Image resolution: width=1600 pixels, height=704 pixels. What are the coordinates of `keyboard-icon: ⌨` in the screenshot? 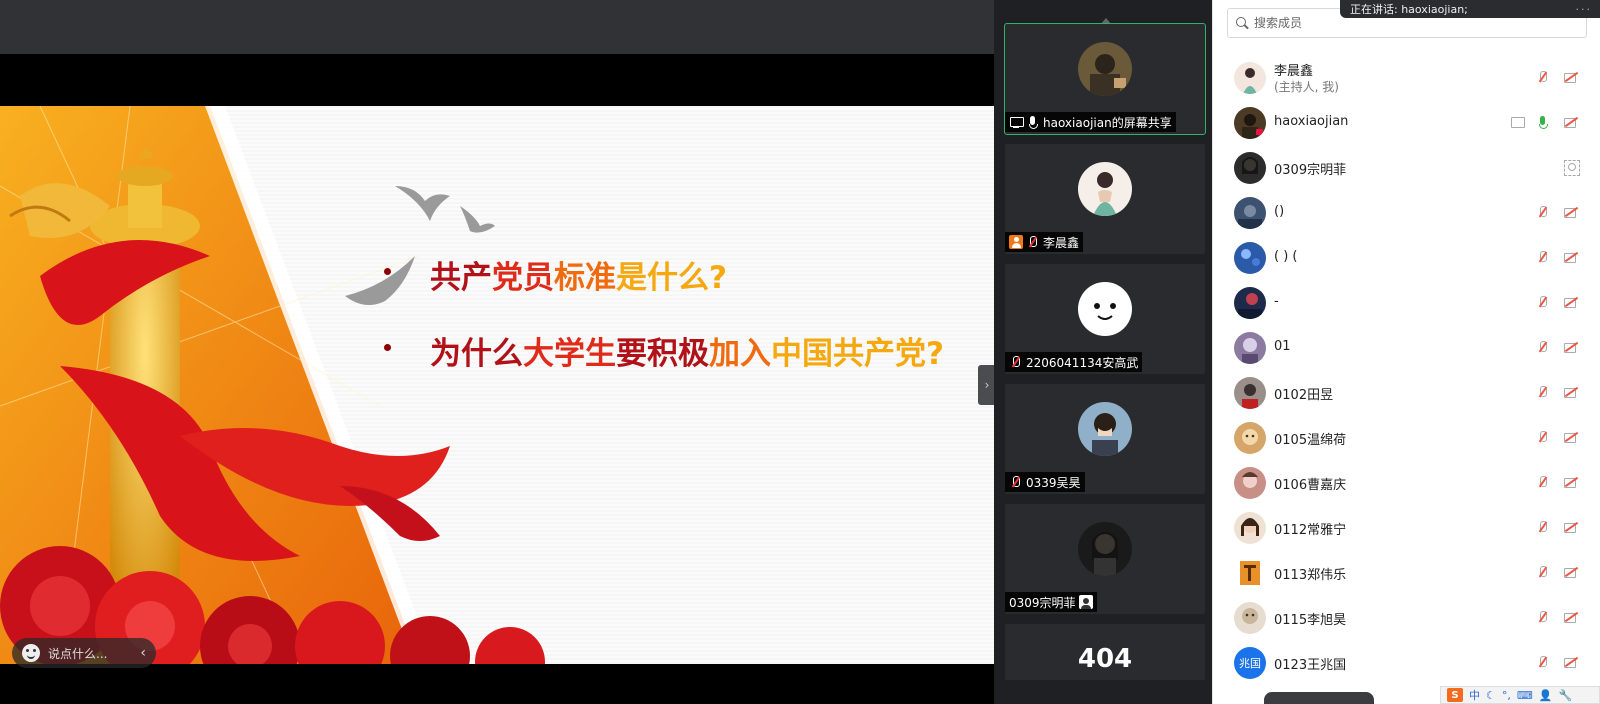 It's located at (1525, 695).